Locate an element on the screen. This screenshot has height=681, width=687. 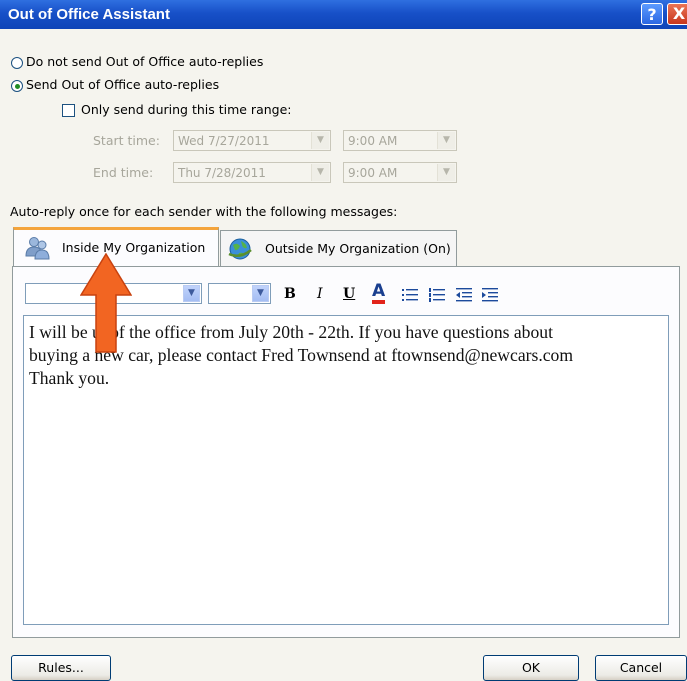
tab-outside-label: Outside My Organization (On) is located at coordinates (358, 248).